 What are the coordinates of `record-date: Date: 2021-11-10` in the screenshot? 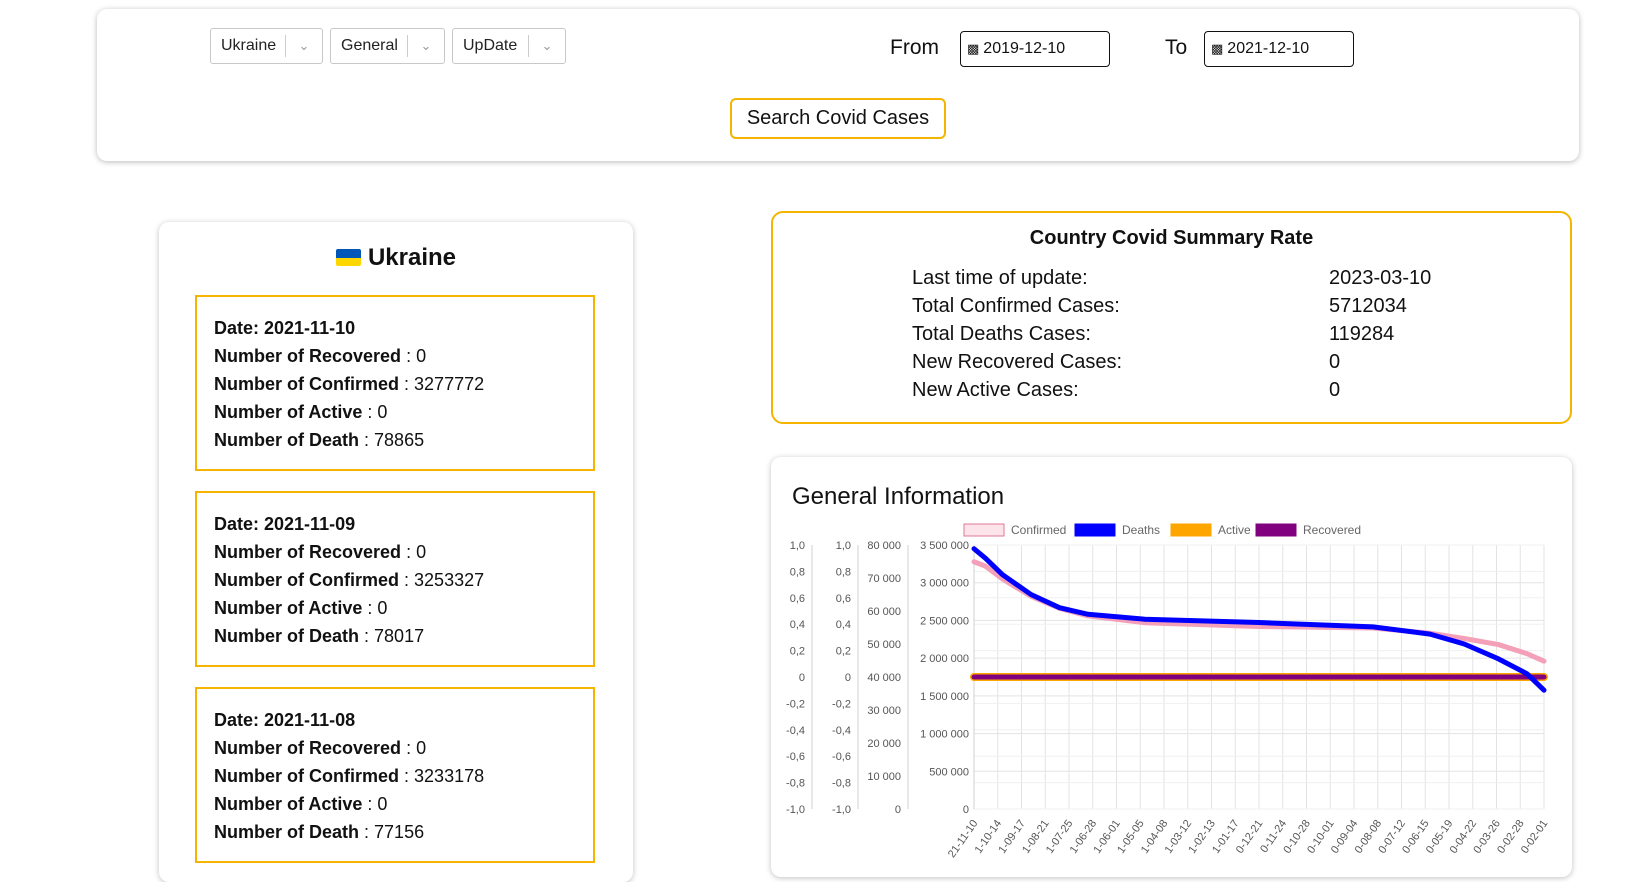 It's located at (285, 328).